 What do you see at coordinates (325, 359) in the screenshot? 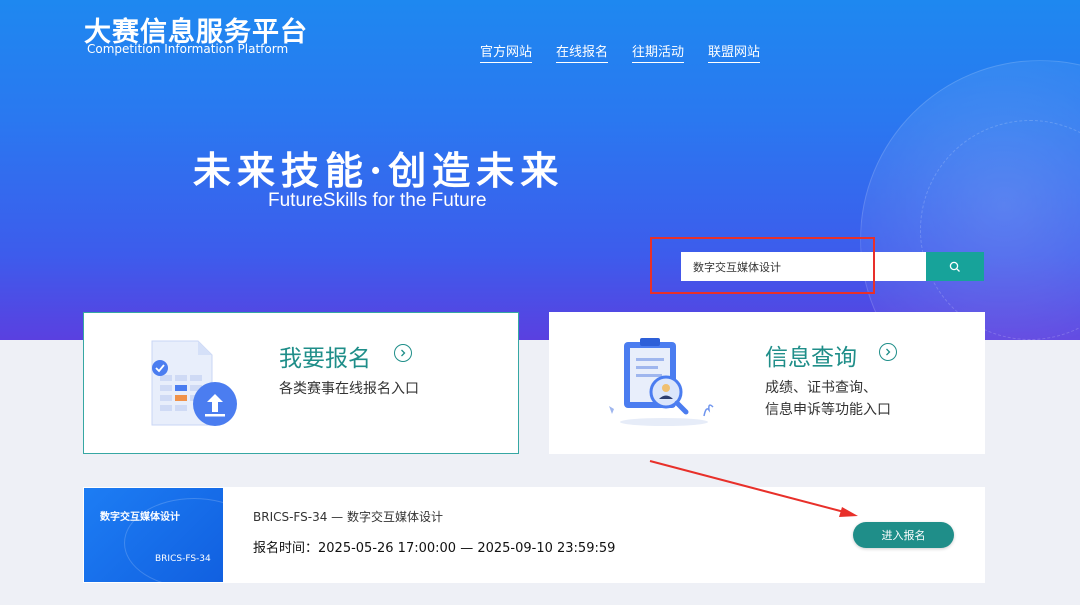
I see `register-card-title: 我要报名` at bounding box center [325, 359].